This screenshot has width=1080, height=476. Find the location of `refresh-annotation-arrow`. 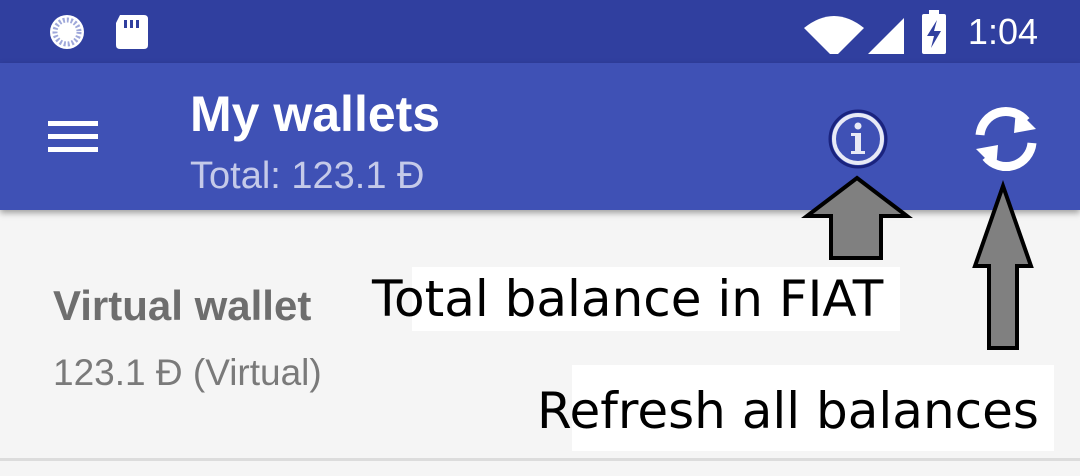

refresh-annotation-arrow is located at coordinates (1003, 264).